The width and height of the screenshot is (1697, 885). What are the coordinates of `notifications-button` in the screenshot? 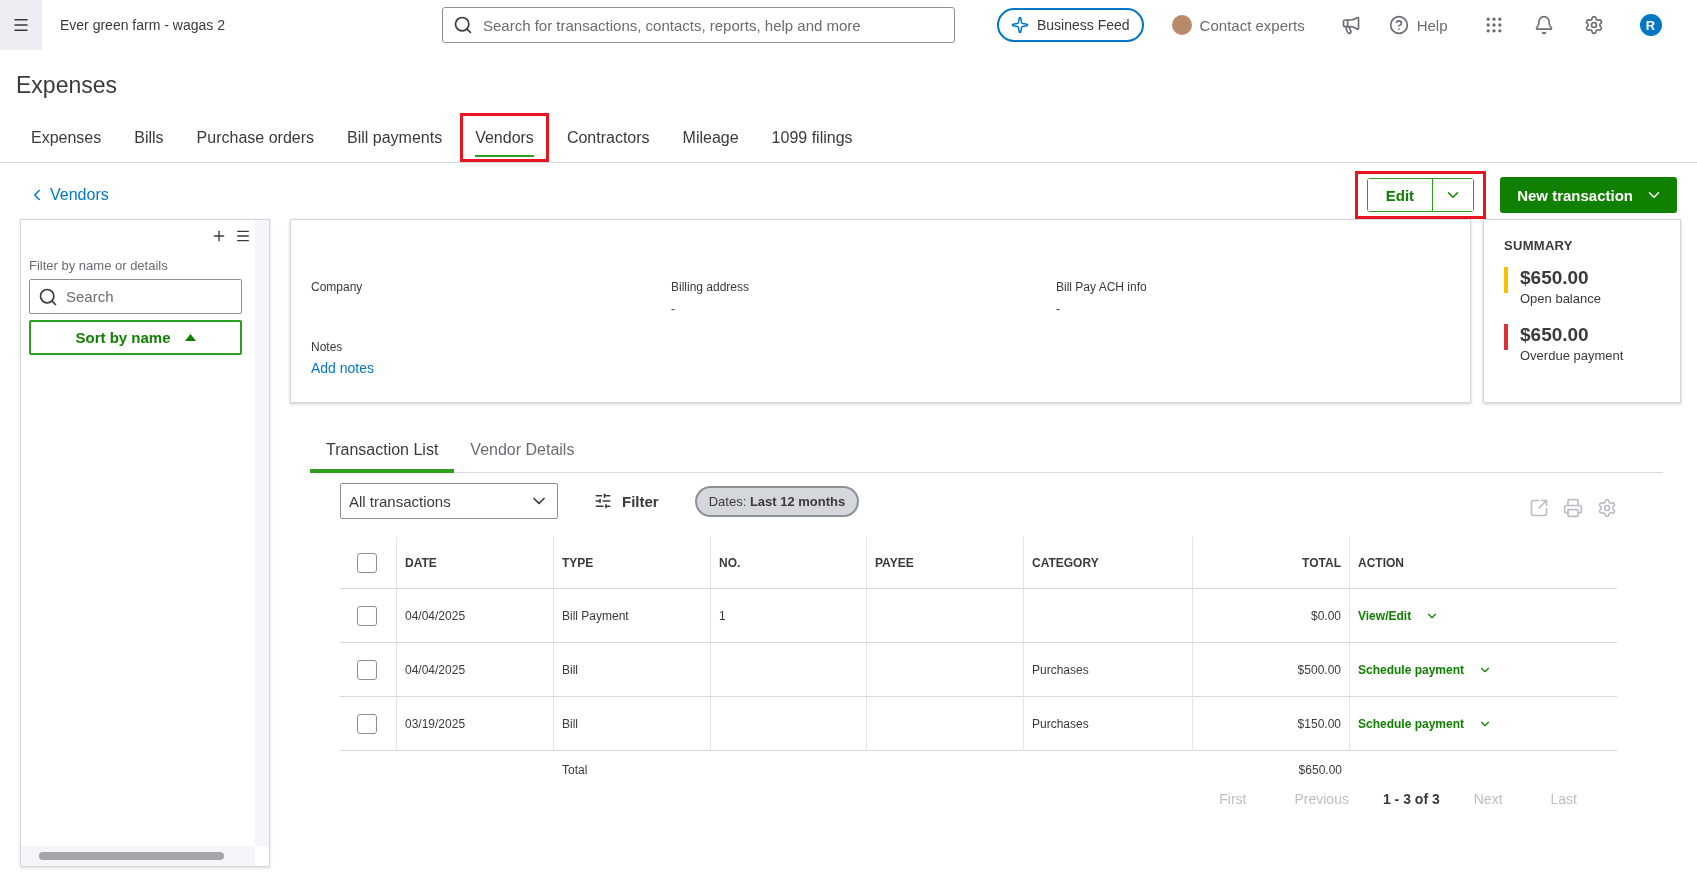 It's located at (1543, 25).